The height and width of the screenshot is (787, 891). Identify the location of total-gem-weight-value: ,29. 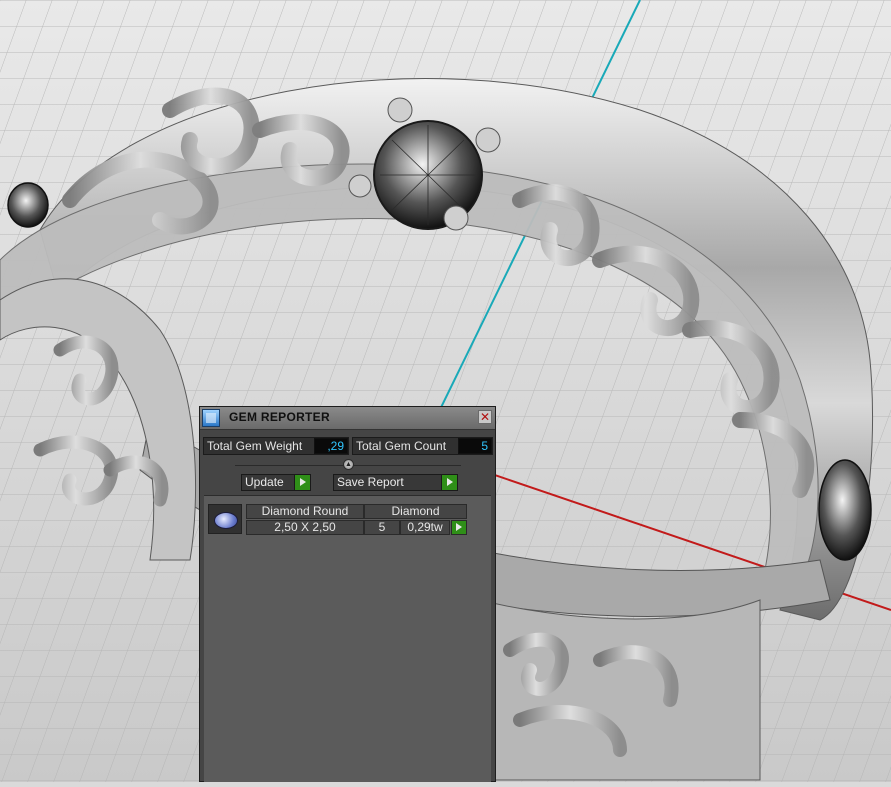
(331, 446).